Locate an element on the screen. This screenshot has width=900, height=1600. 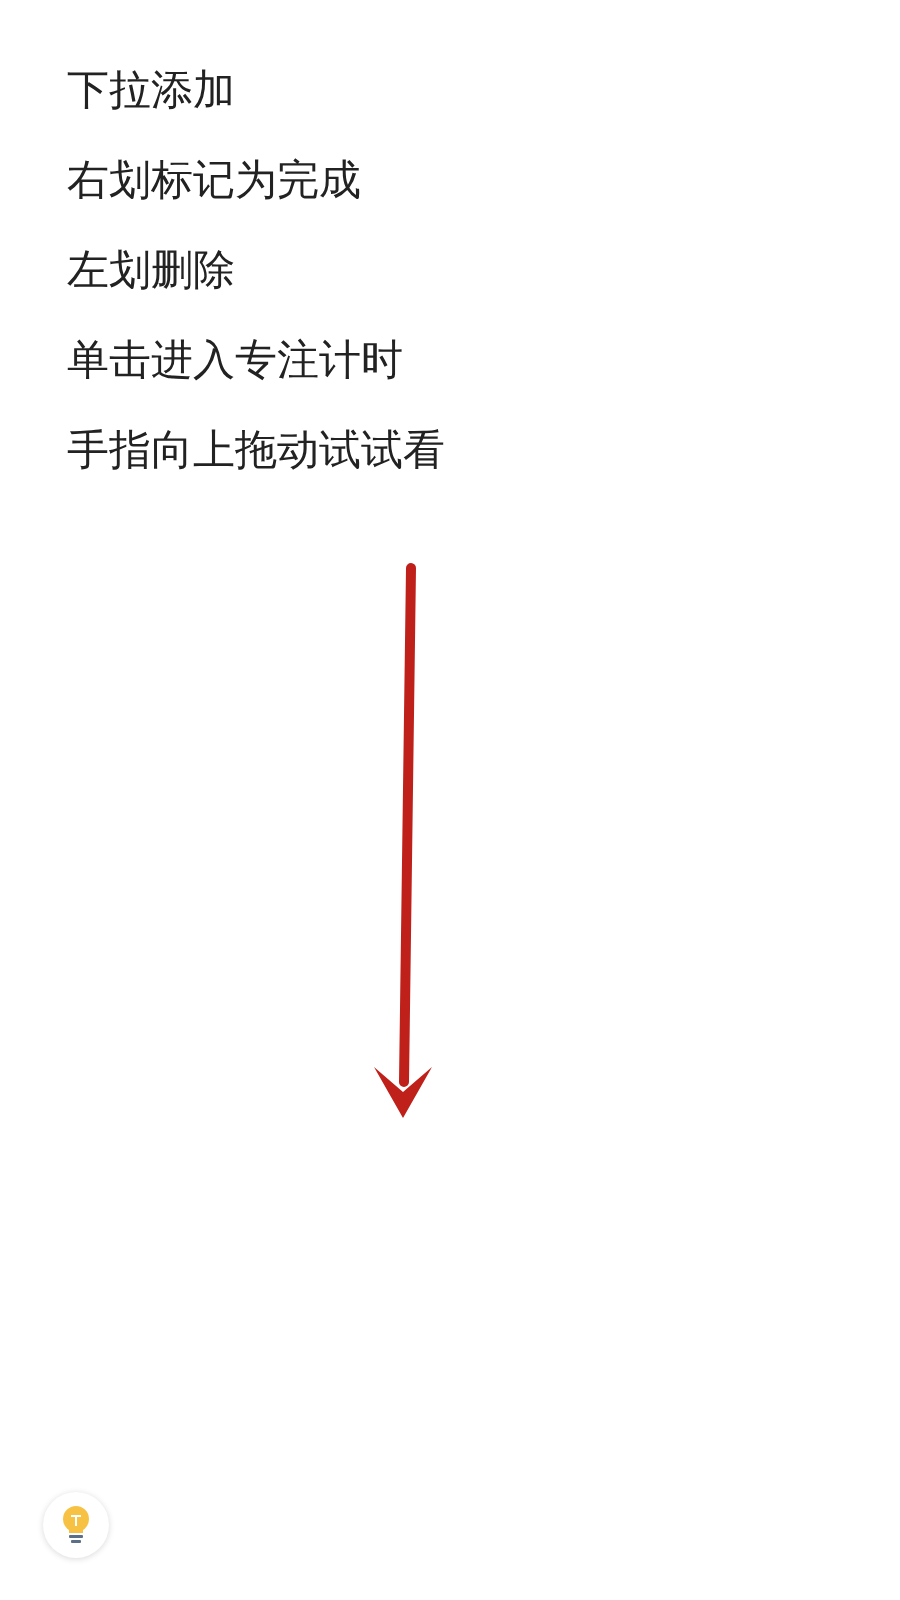
tips-button is located at coordinates (76, 1525).